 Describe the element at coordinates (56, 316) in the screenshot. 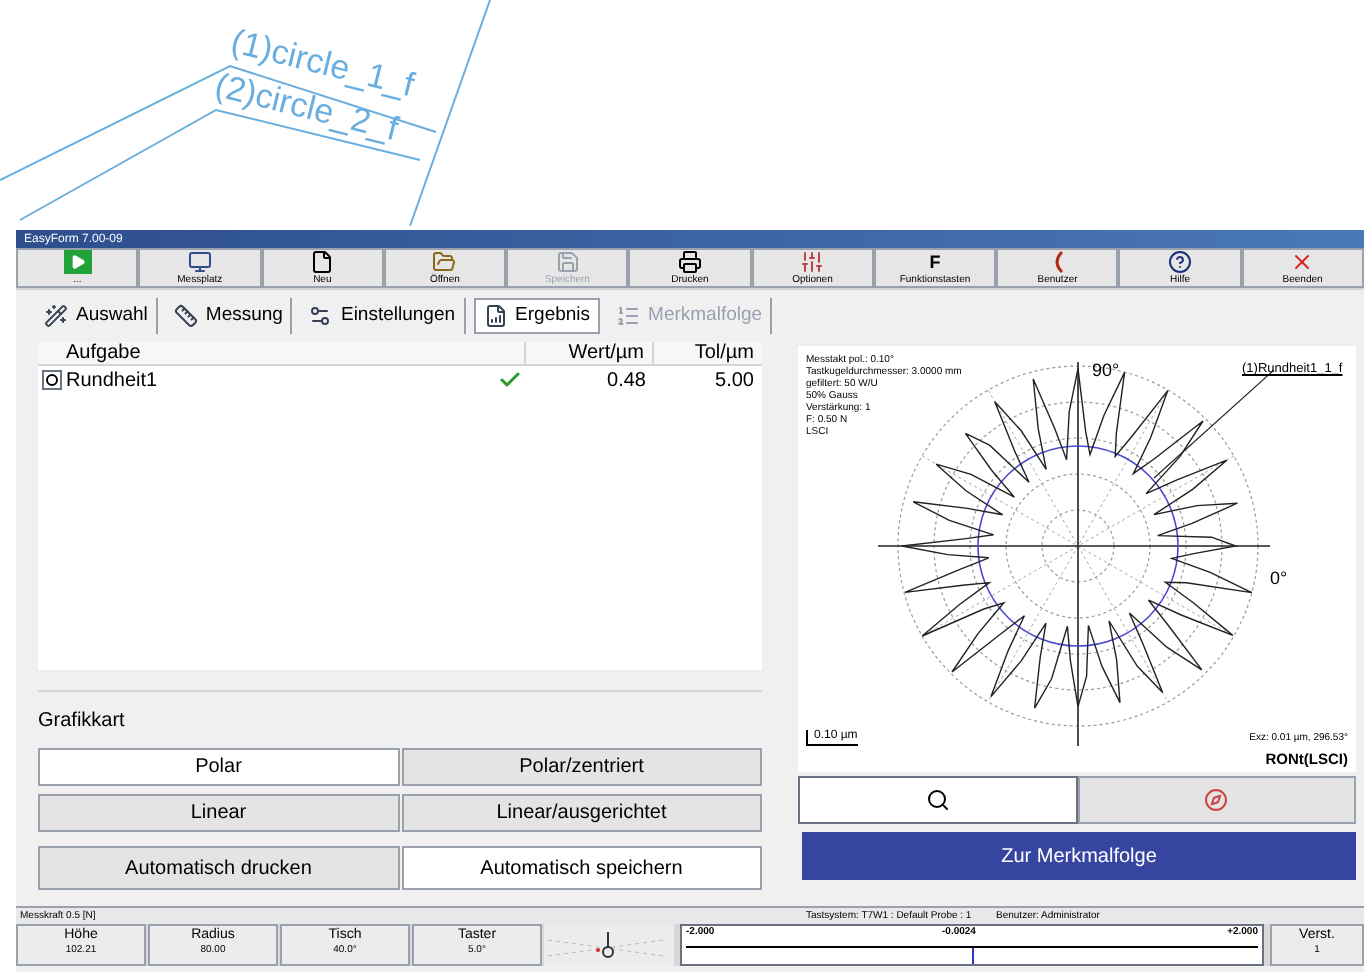

I see `wand-icon` at that location.